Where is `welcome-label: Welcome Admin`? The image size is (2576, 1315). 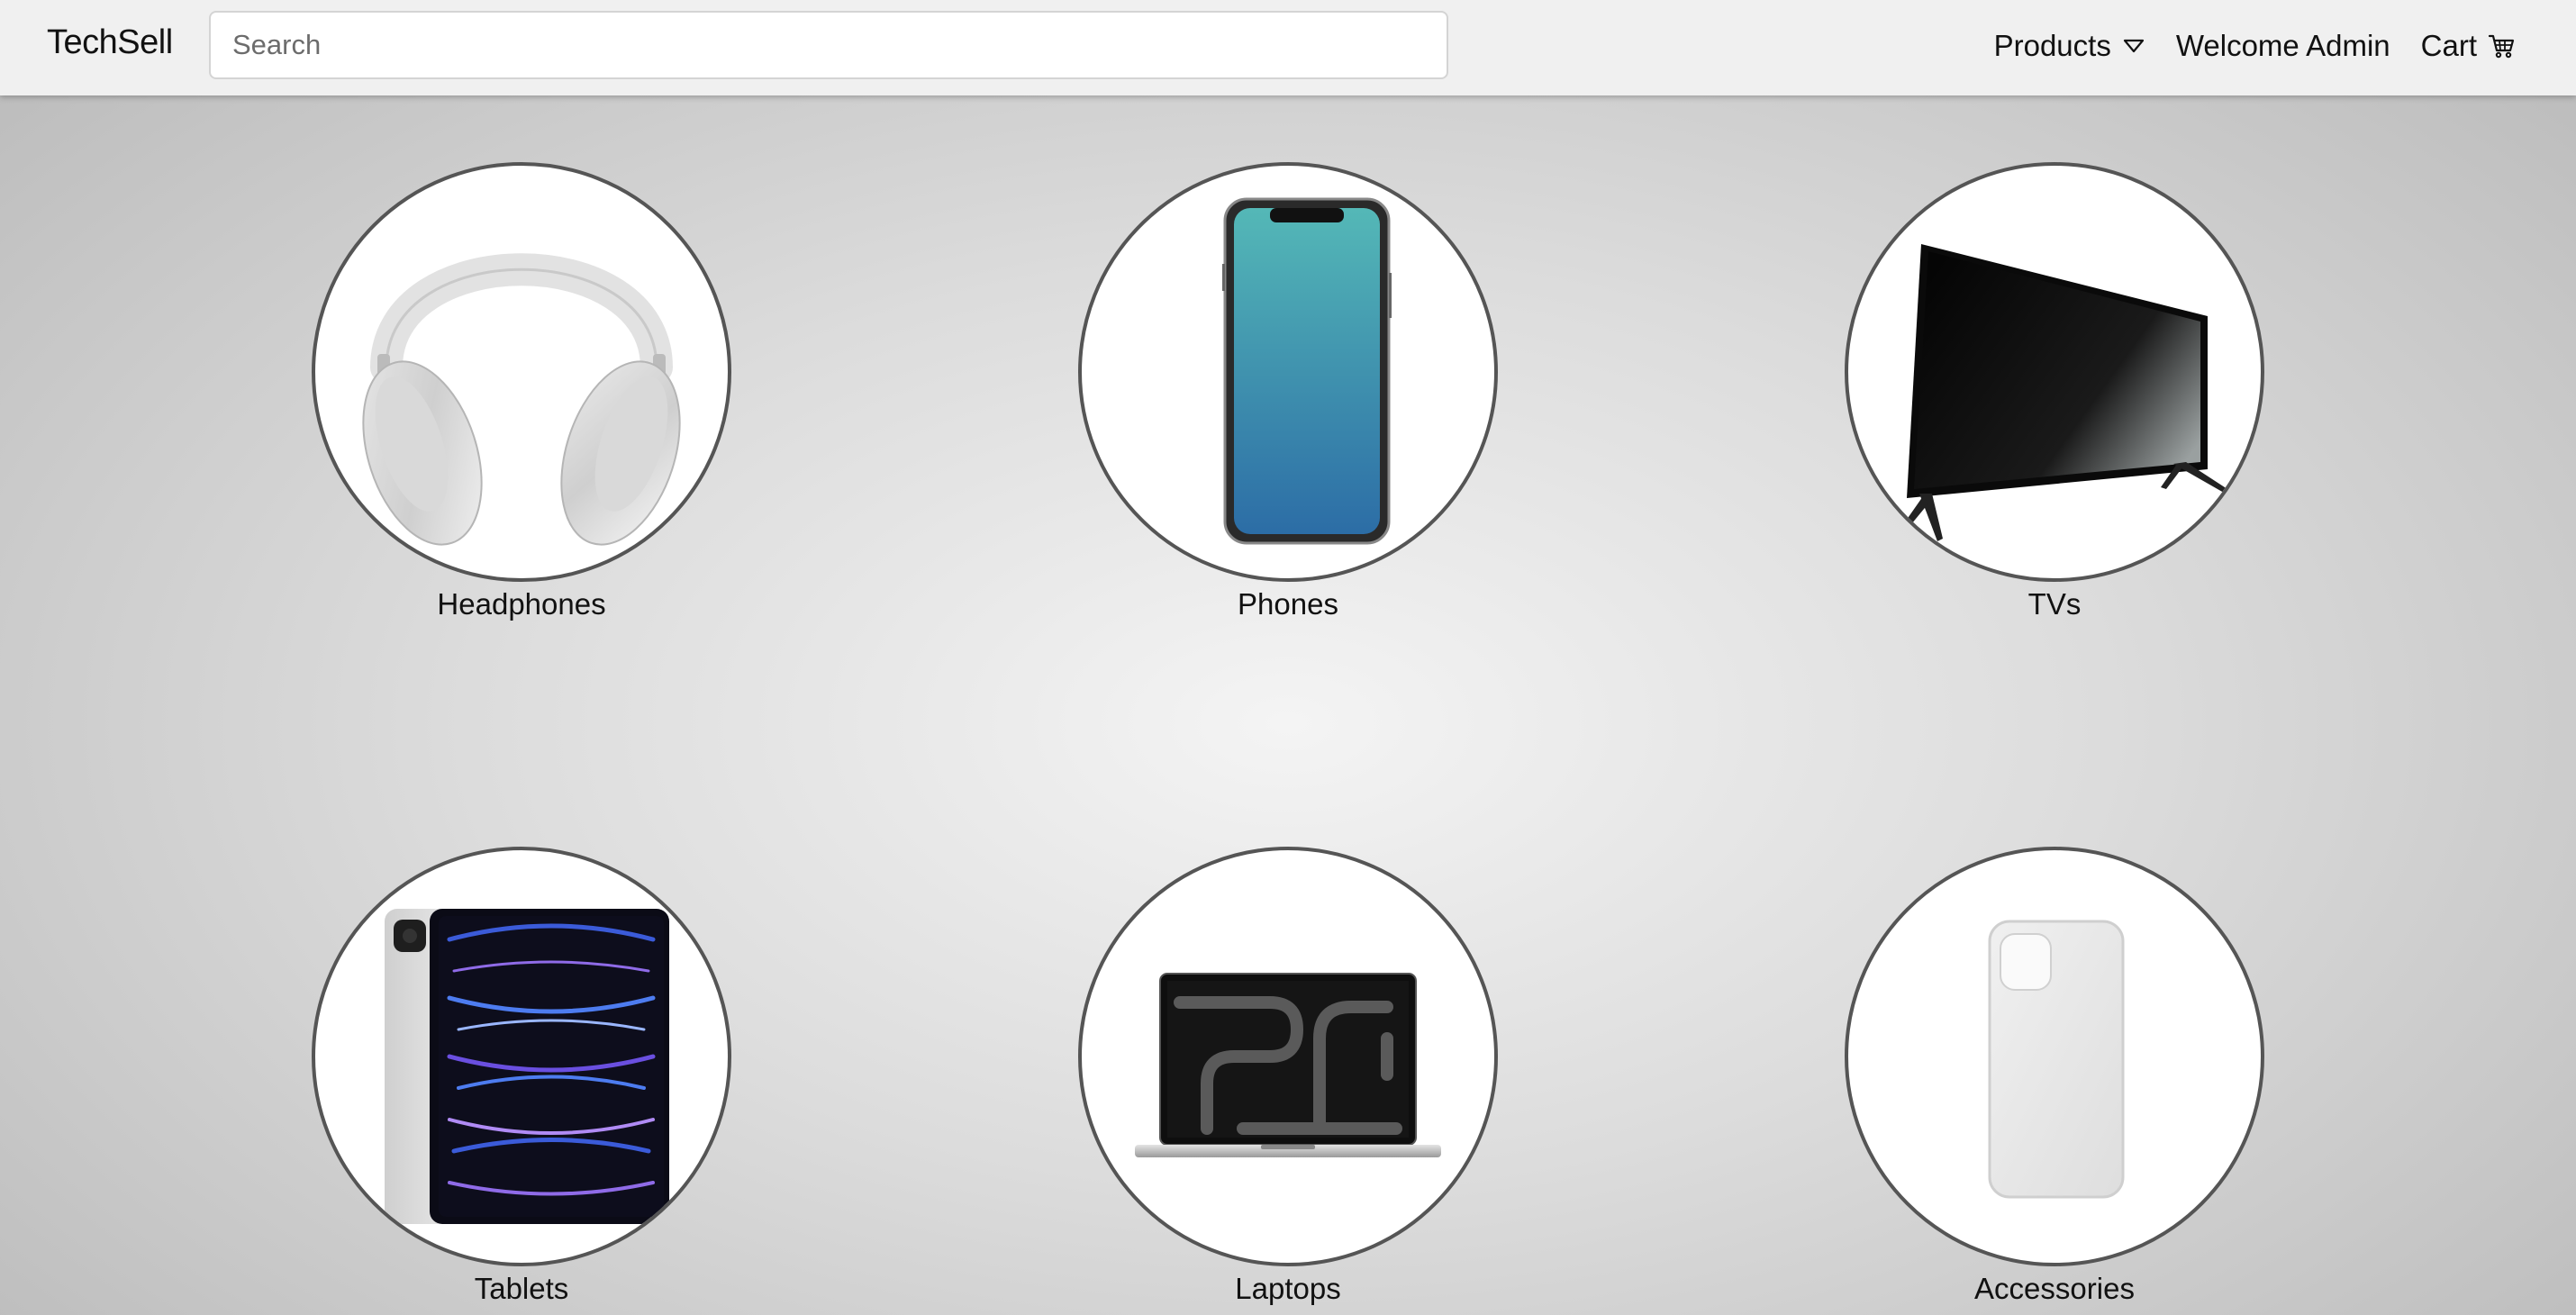 welcome-label: Welcome Admin is located at coordinates (2282, 45).